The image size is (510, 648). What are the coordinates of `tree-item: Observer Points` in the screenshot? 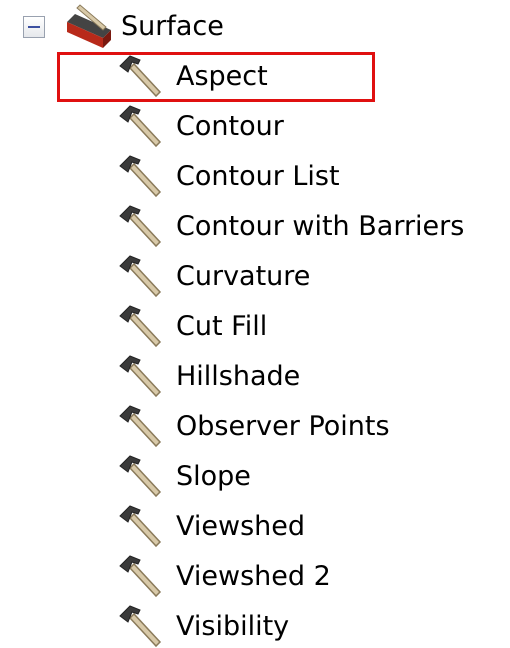 It's located at (283, 427).